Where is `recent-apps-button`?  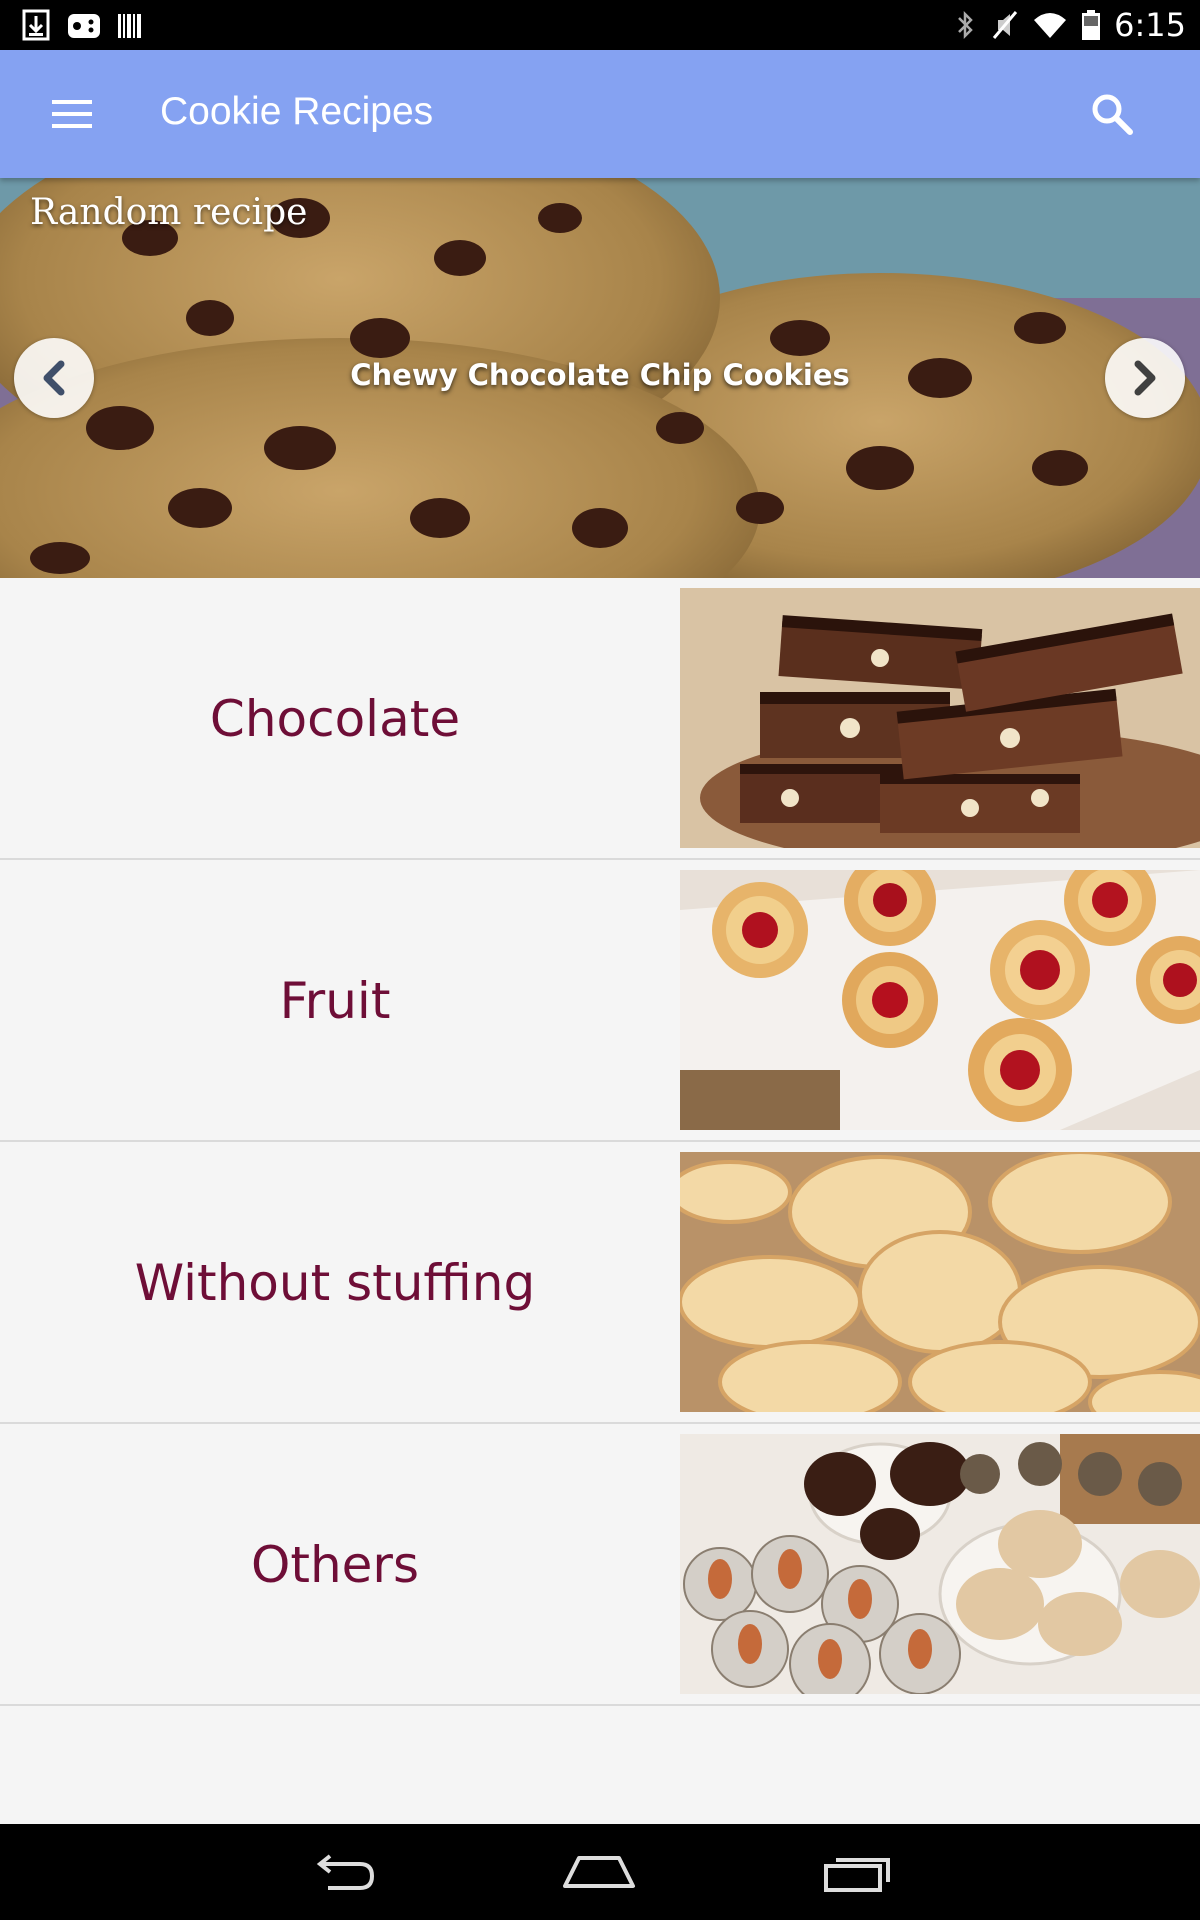
recent-apps-button is located at coordinates (857, 1872).